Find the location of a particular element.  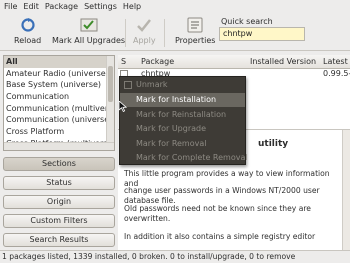

quick-search-input: chntpw is located at coordinates (262, 34).